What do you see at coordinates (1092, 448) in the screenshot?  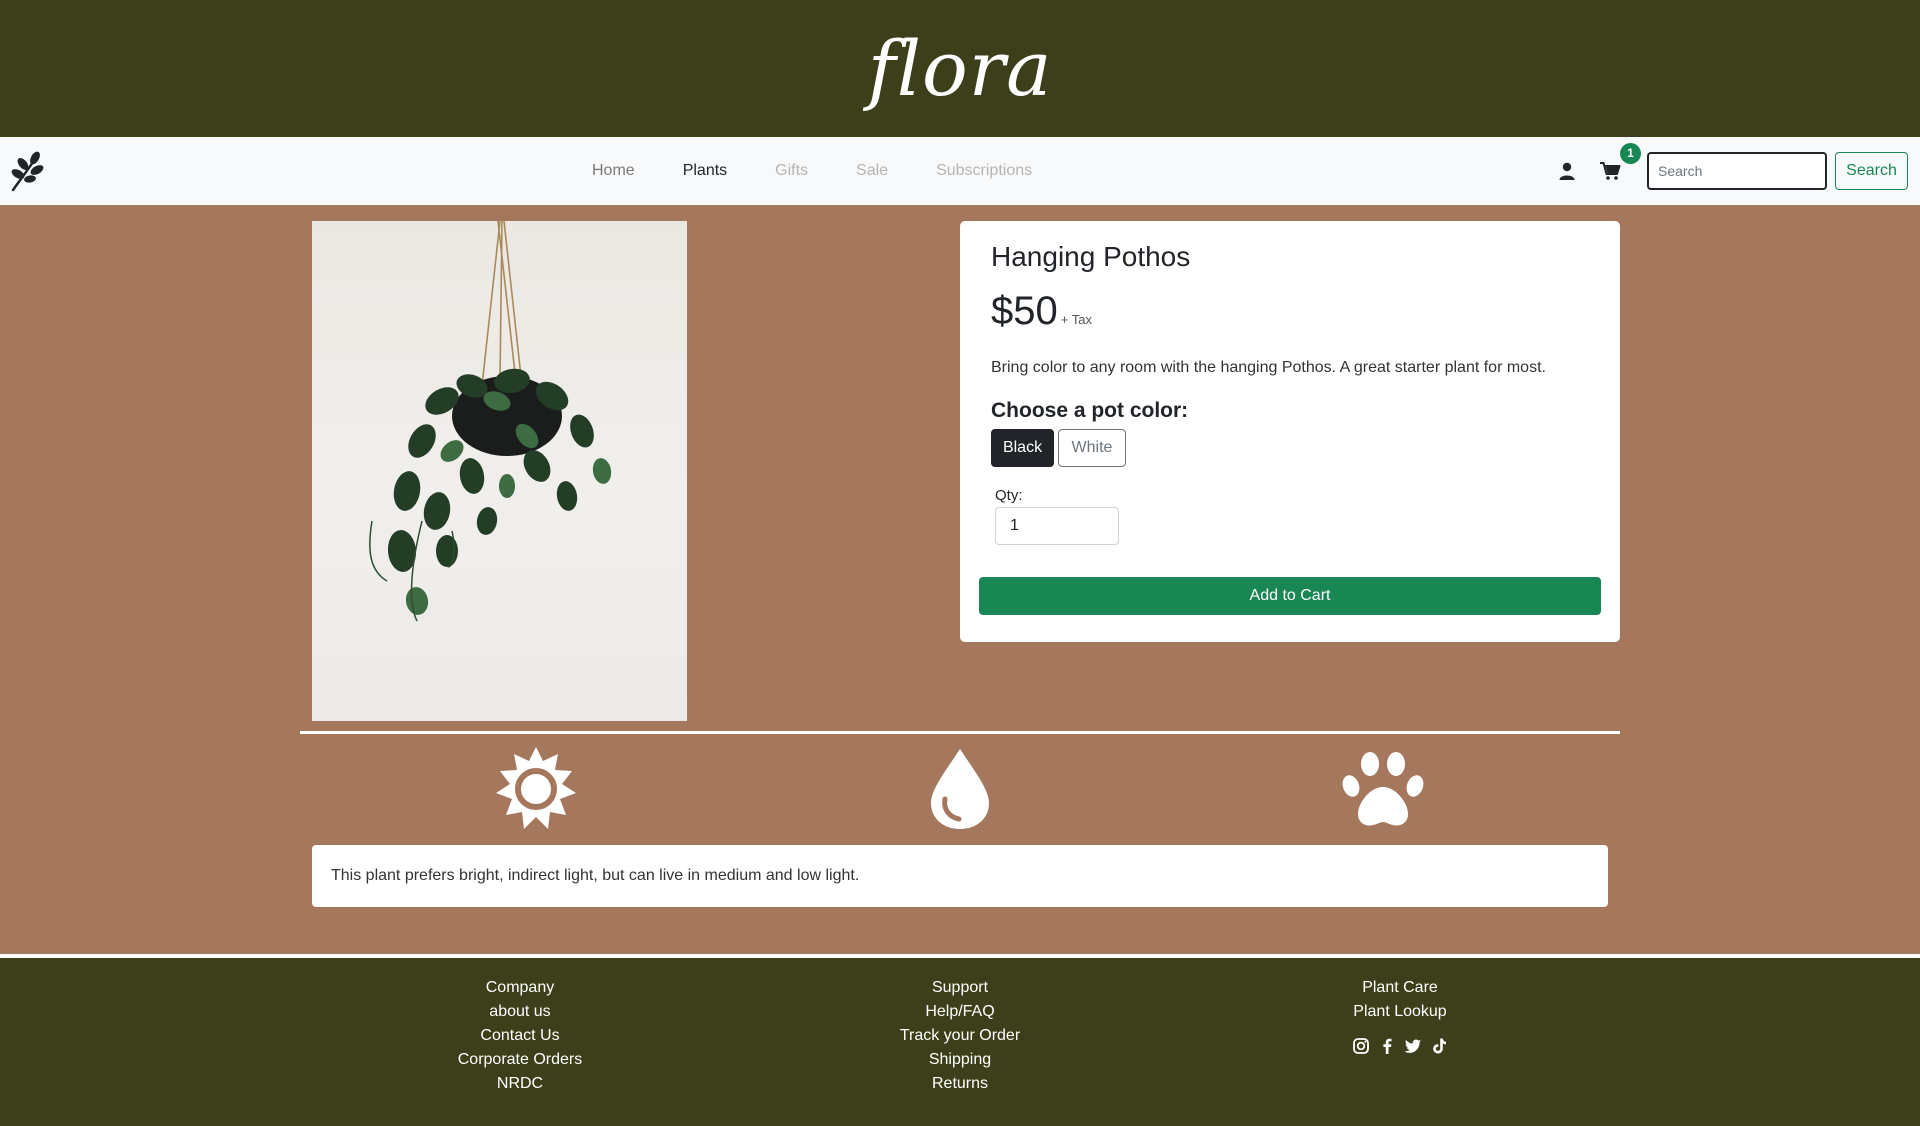 I see `pot-color-white-button: White` at bounding box center [1092, 448].